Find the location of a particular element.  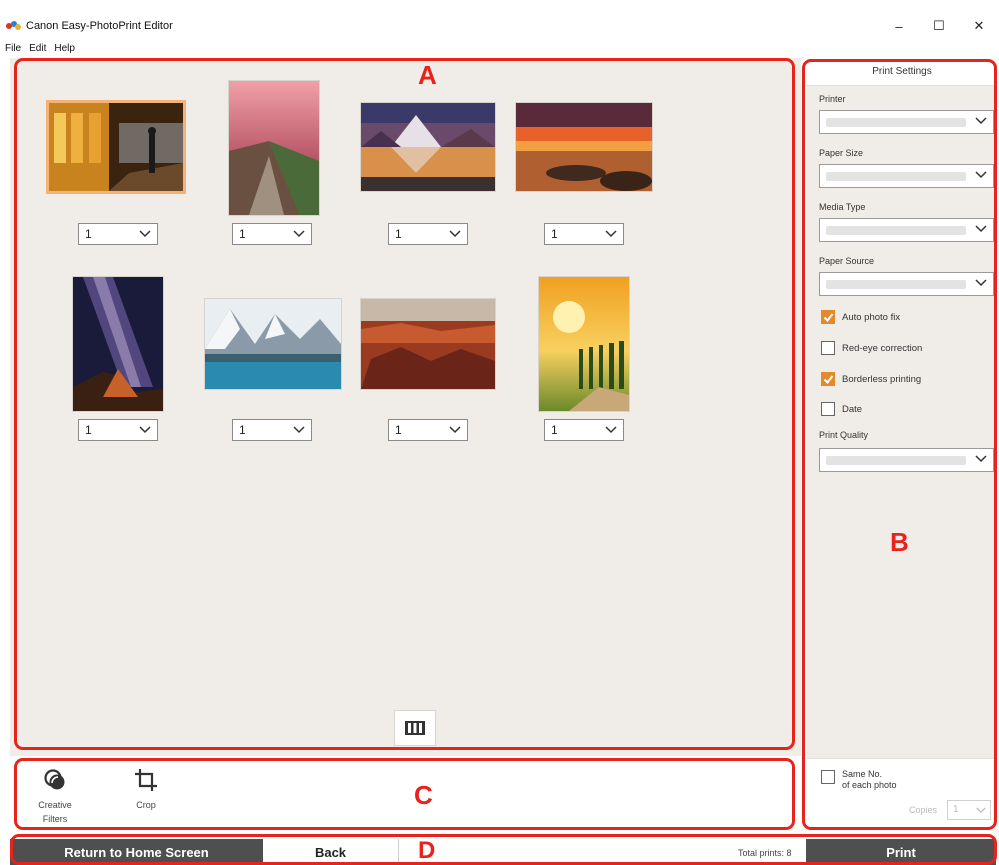

printer-select is located at coordinates (906, 122).